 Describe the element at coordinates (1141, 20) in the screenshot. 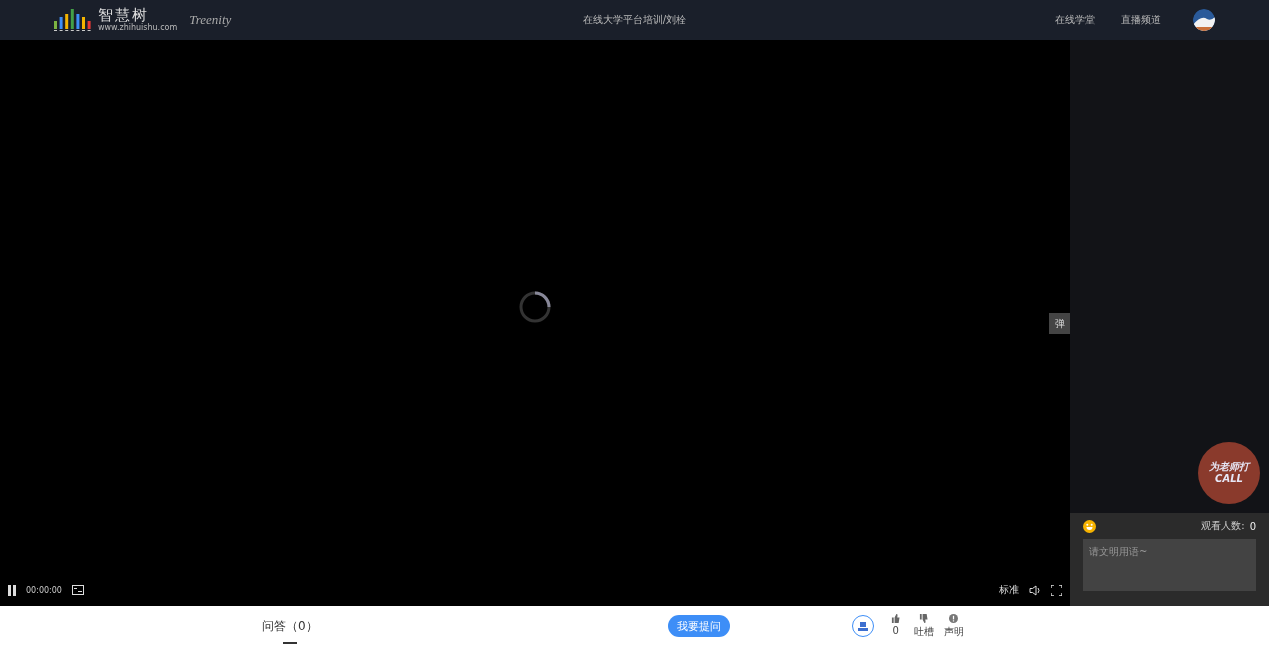

I see `nav-link: 直播频道` at that location.